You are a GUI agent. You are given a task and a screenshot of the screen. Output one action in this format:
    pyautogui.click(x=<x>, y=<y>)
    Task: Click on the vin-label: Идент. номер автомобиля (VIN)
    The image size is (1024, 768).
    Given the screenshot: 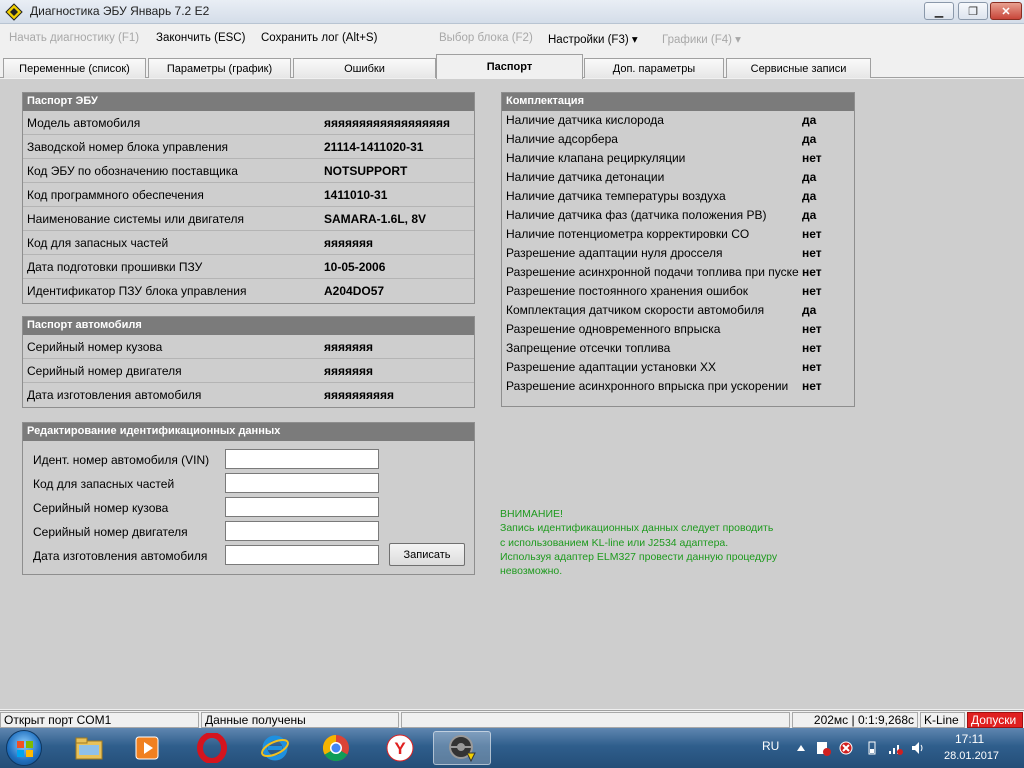 What is the action you would take?
    pyautogui.click(x=121, y=460)
    